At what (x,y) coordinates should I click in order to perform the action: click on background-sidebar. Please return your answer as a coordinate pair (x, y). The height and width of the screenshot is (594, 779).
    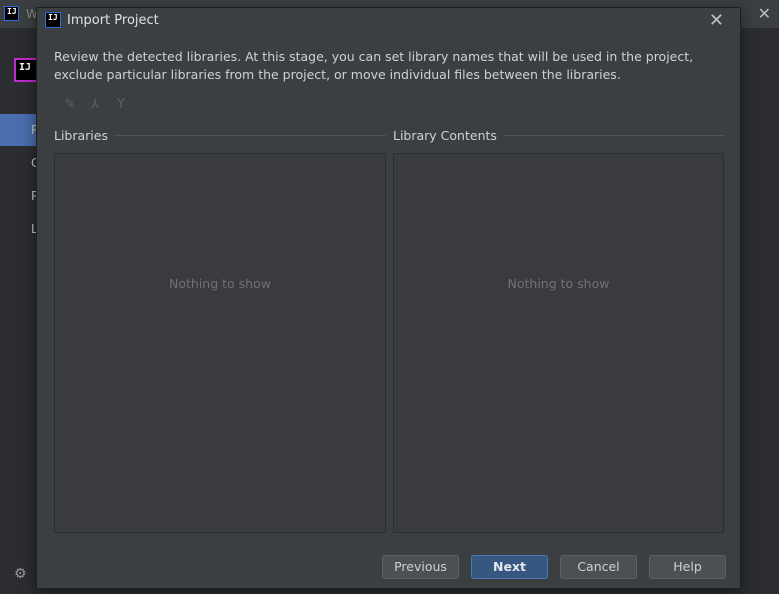
    Looking at the image, I should click on (18, 311).